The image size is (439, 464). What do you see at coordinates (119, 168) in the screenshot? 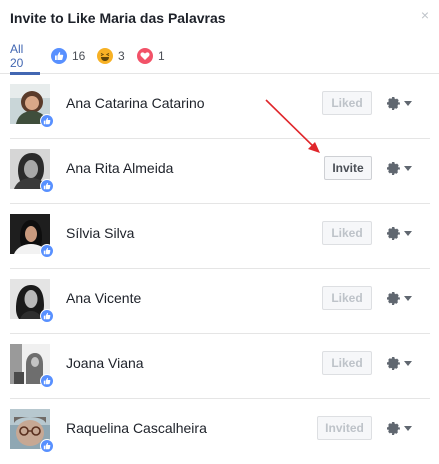
I see `person-name: Ana Rita Almeida` at bounding box center [119, 168].